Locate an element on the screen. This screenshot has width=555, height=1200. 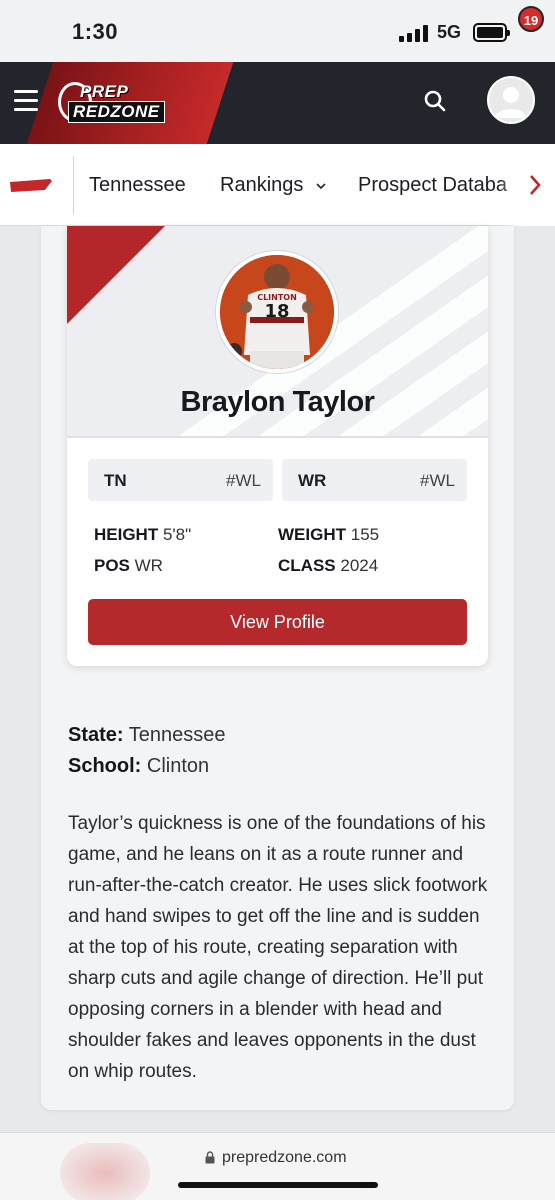
nav-divider is located at coordinates (73, 185).